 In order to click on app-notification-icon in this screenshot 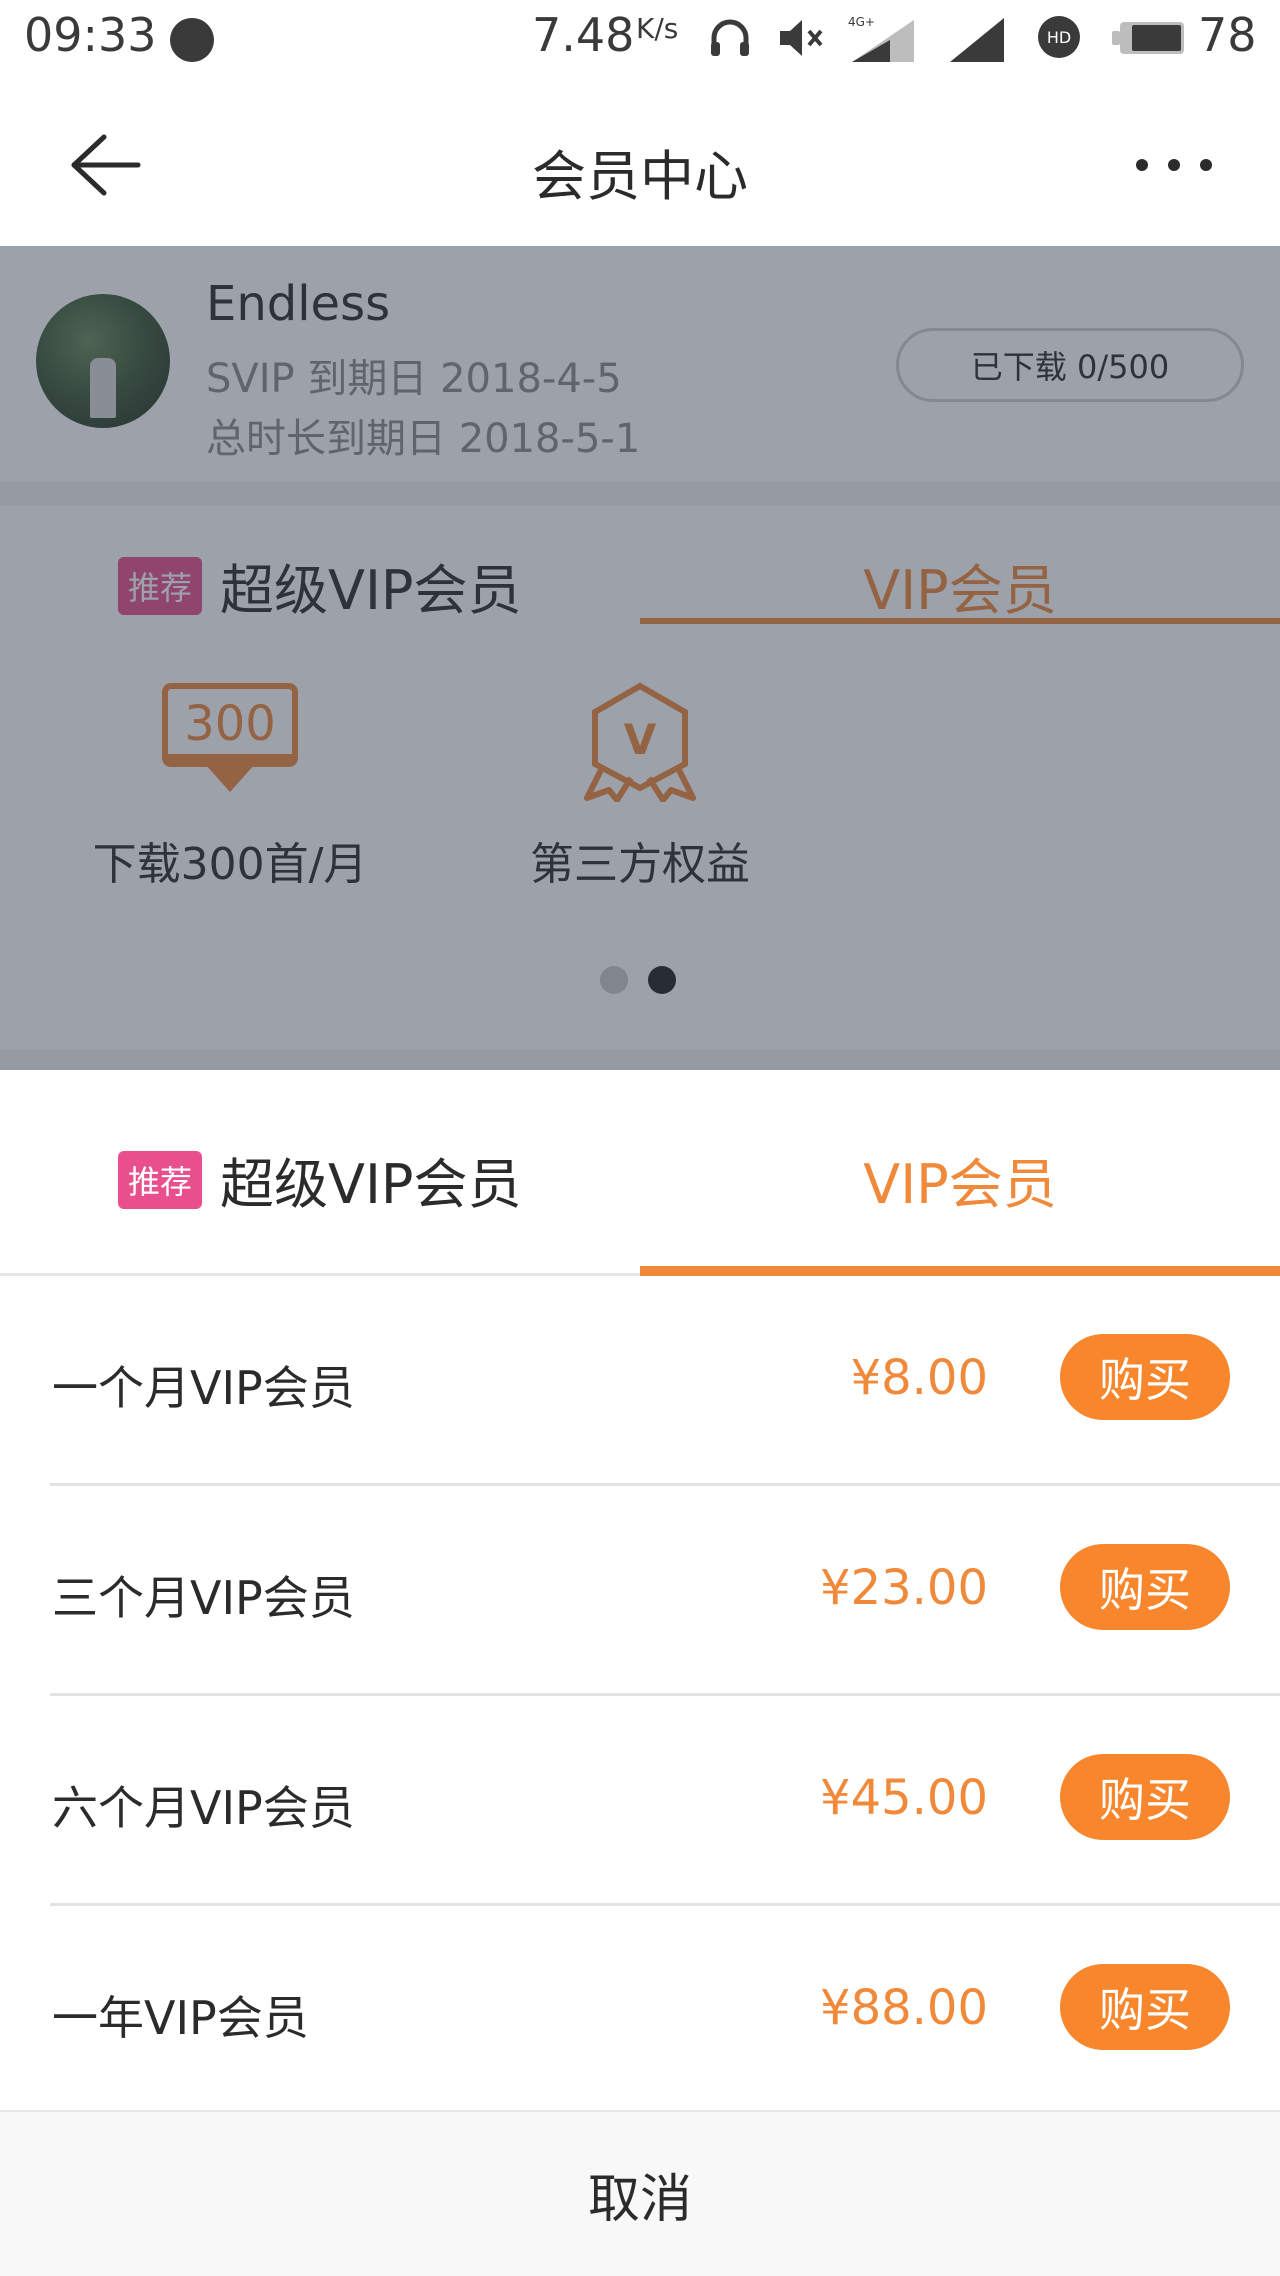, I will do `click(192, 40)`.